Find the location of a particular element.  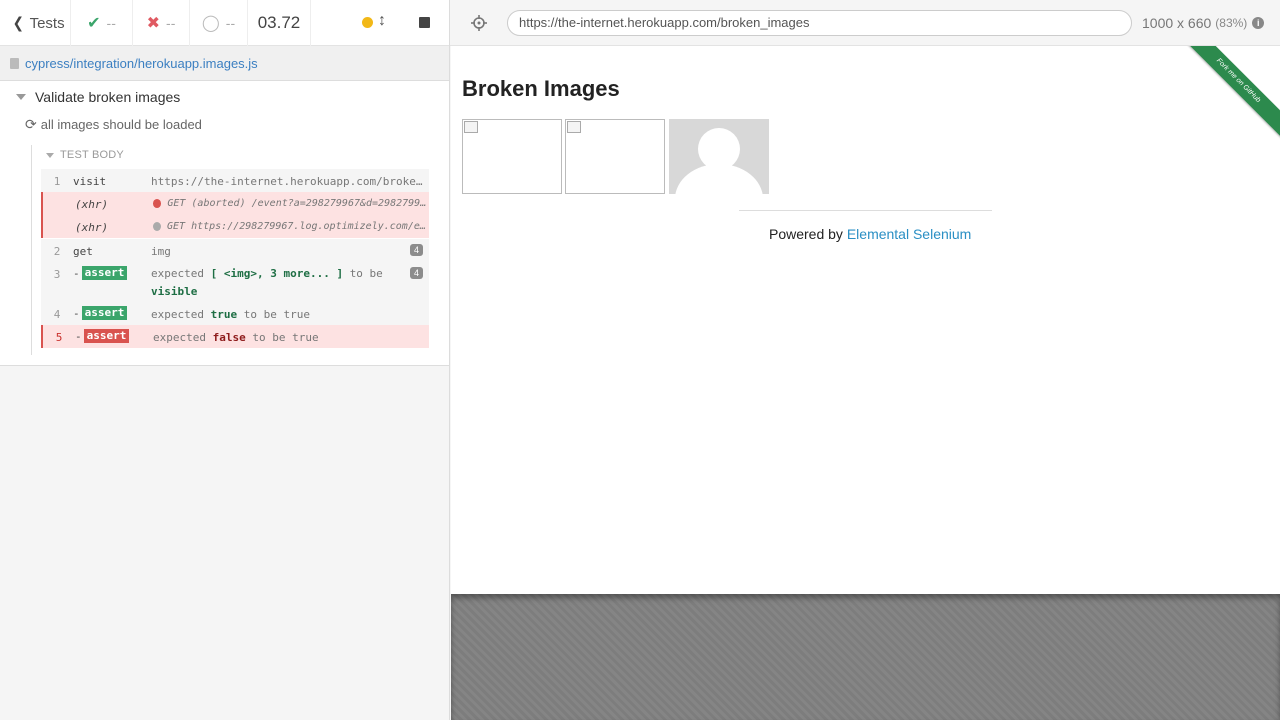

auto-scroll-toggle-icon: ↕ is located at coordinates (382, 21).